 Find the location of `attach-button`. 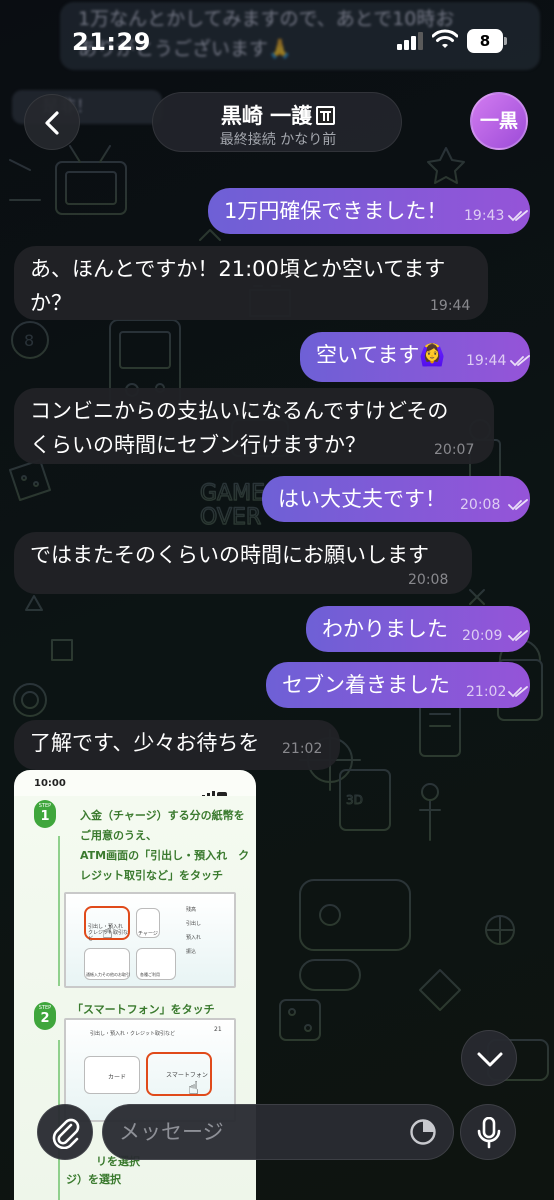

attach-button is located at coordinates (65, 1132).